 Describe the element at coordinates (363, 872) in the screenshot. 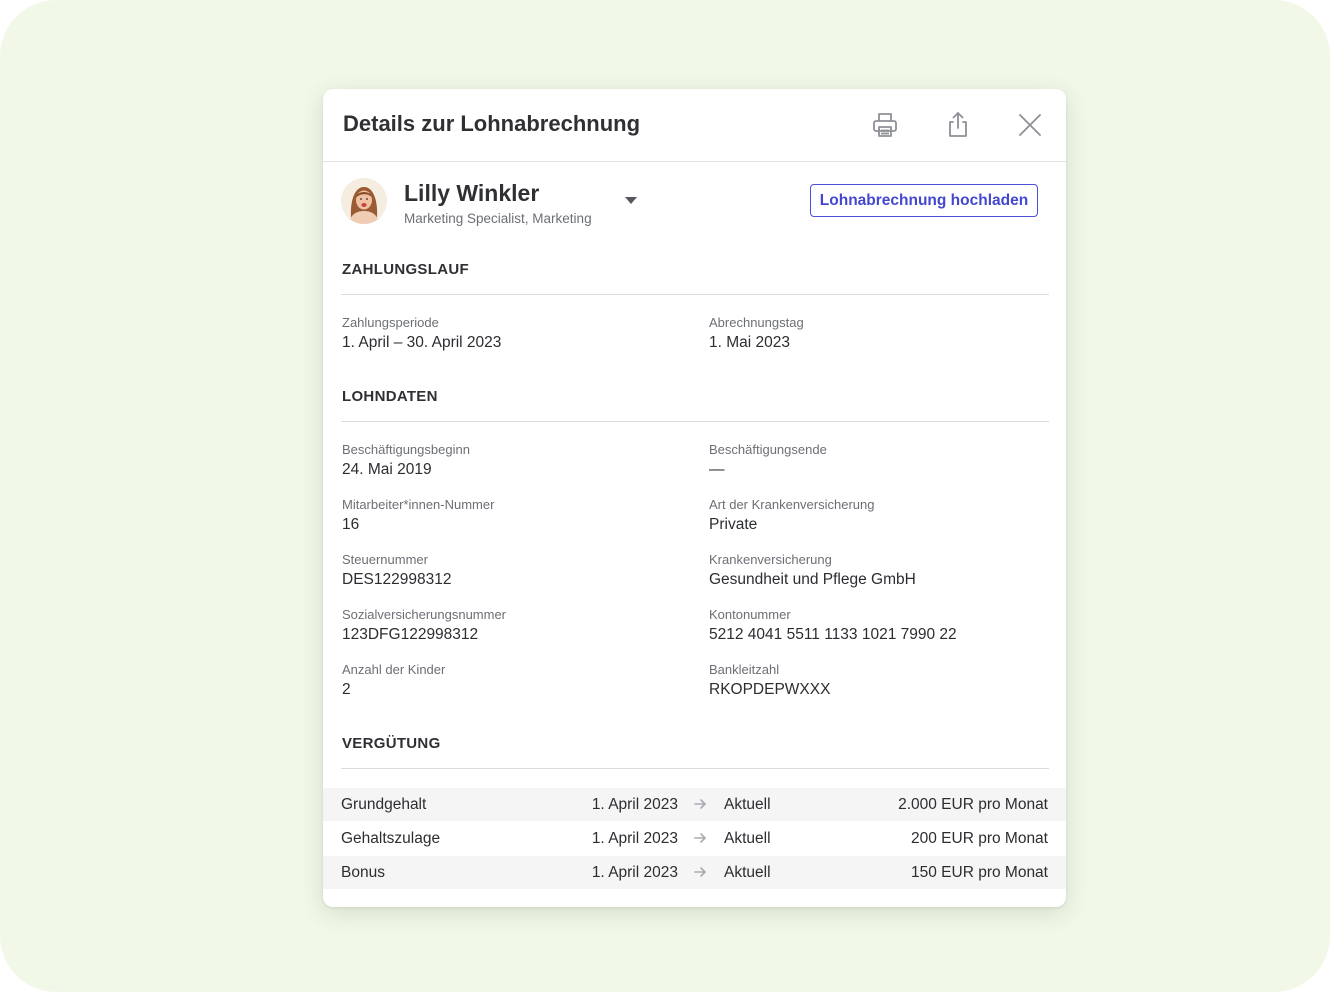

I see `compensation-name: Bonus` at that location.